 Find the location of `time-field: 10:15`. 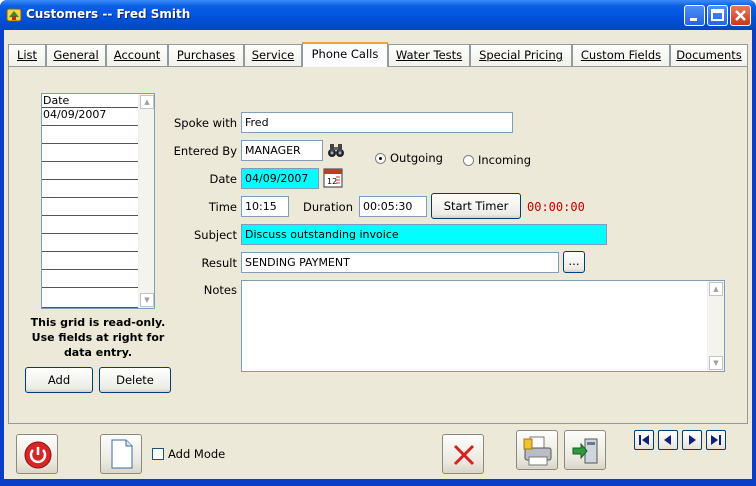

time-field: 10:15 is located at coordinates (265, 206).